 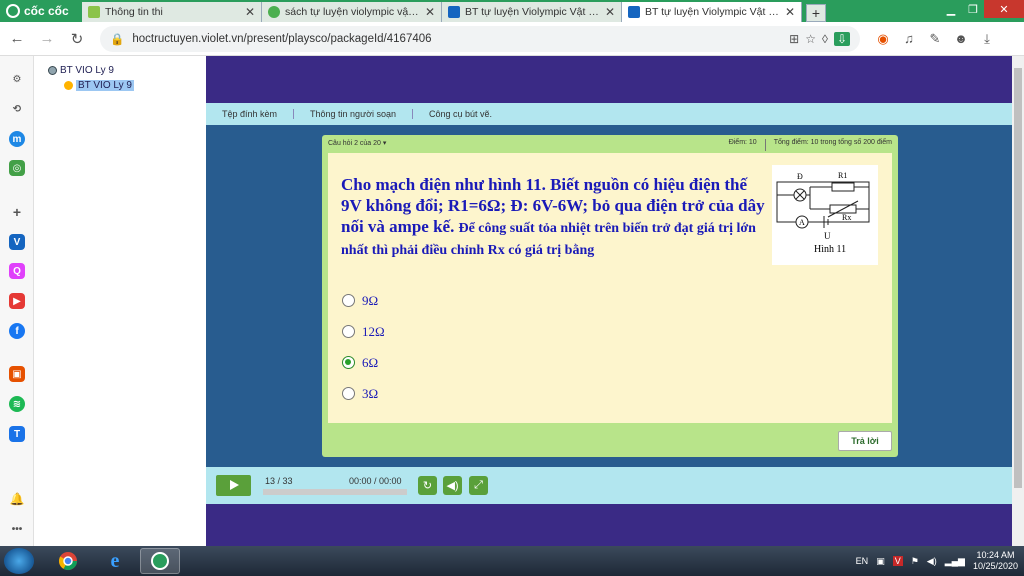 What do you see at coordinates (17, 212) in the screenshot?
I see `add-icon: +` at bounding box center [17, 212].